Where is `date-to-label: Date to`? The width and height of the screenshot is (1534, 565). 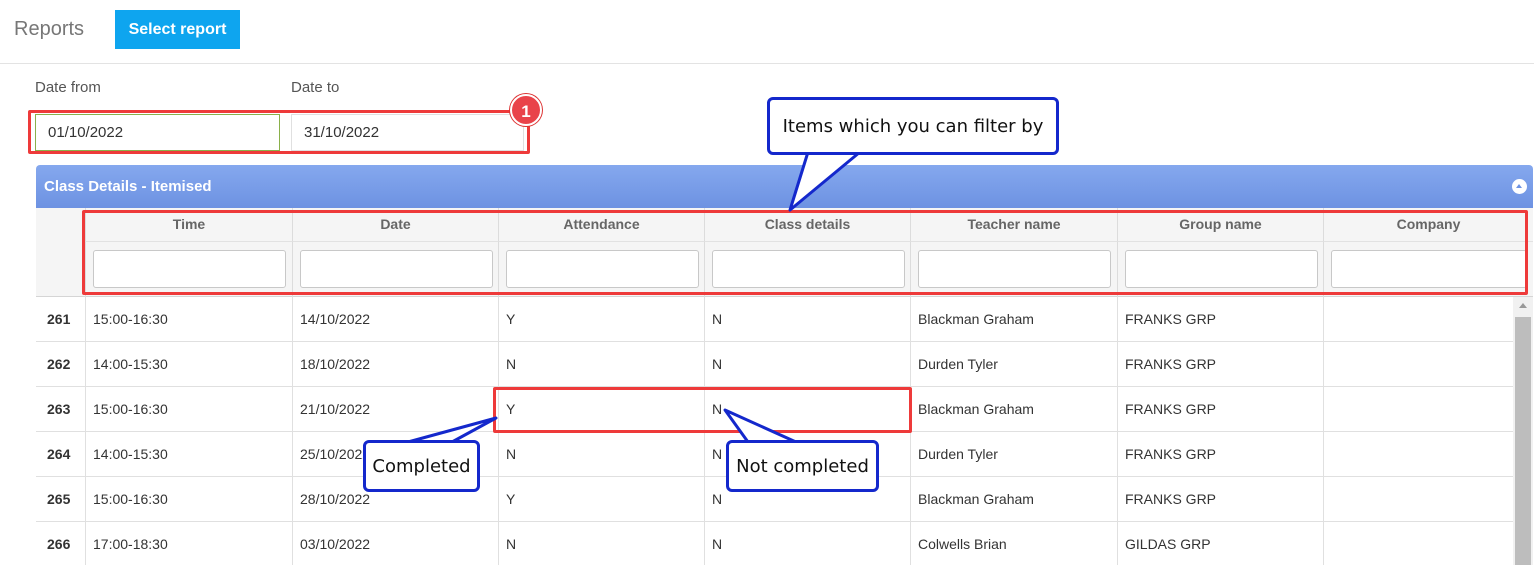
date-to-label: Date to is located at coordinates (315, 87).